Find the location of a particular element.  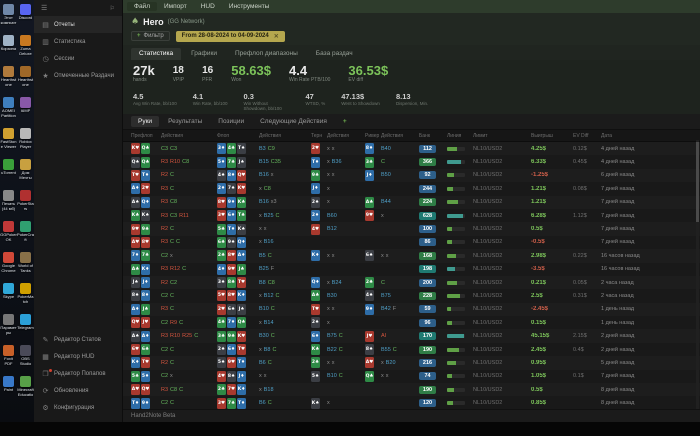

card: J♦ is located at coordinates (315, 189).